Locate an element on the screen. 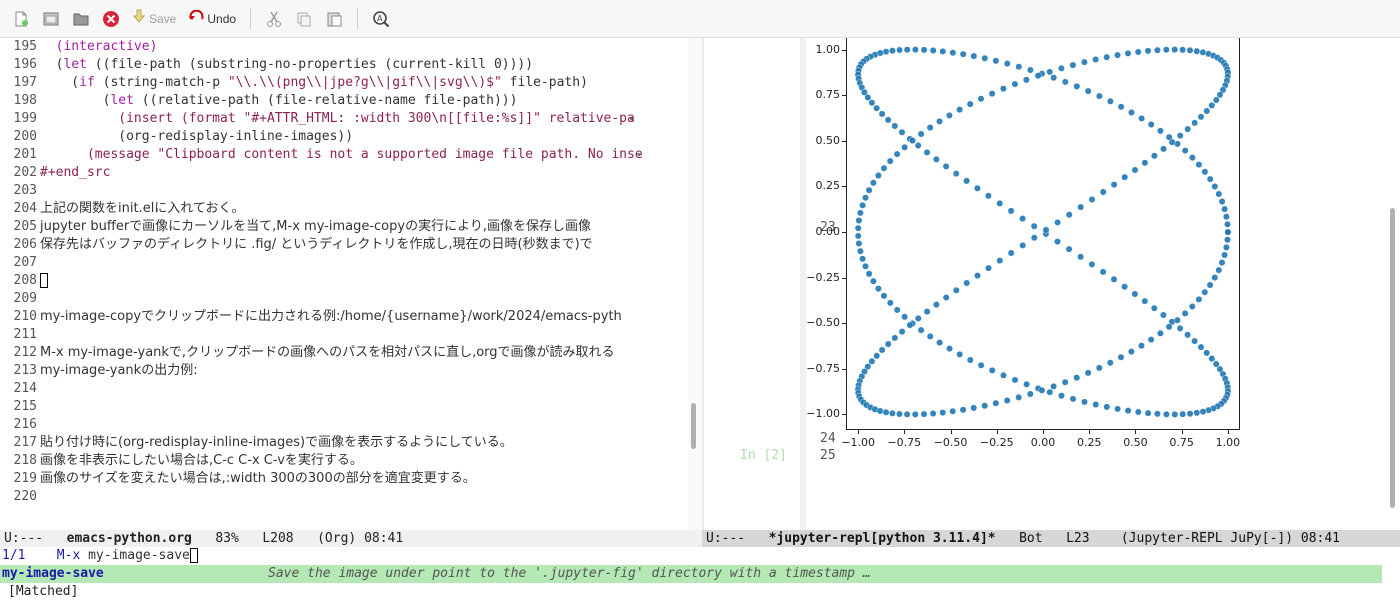 Image resolution: width=1400 pixels, height=606 pixels. candidate-count: 1/1 is located at coordinates (14, 555).